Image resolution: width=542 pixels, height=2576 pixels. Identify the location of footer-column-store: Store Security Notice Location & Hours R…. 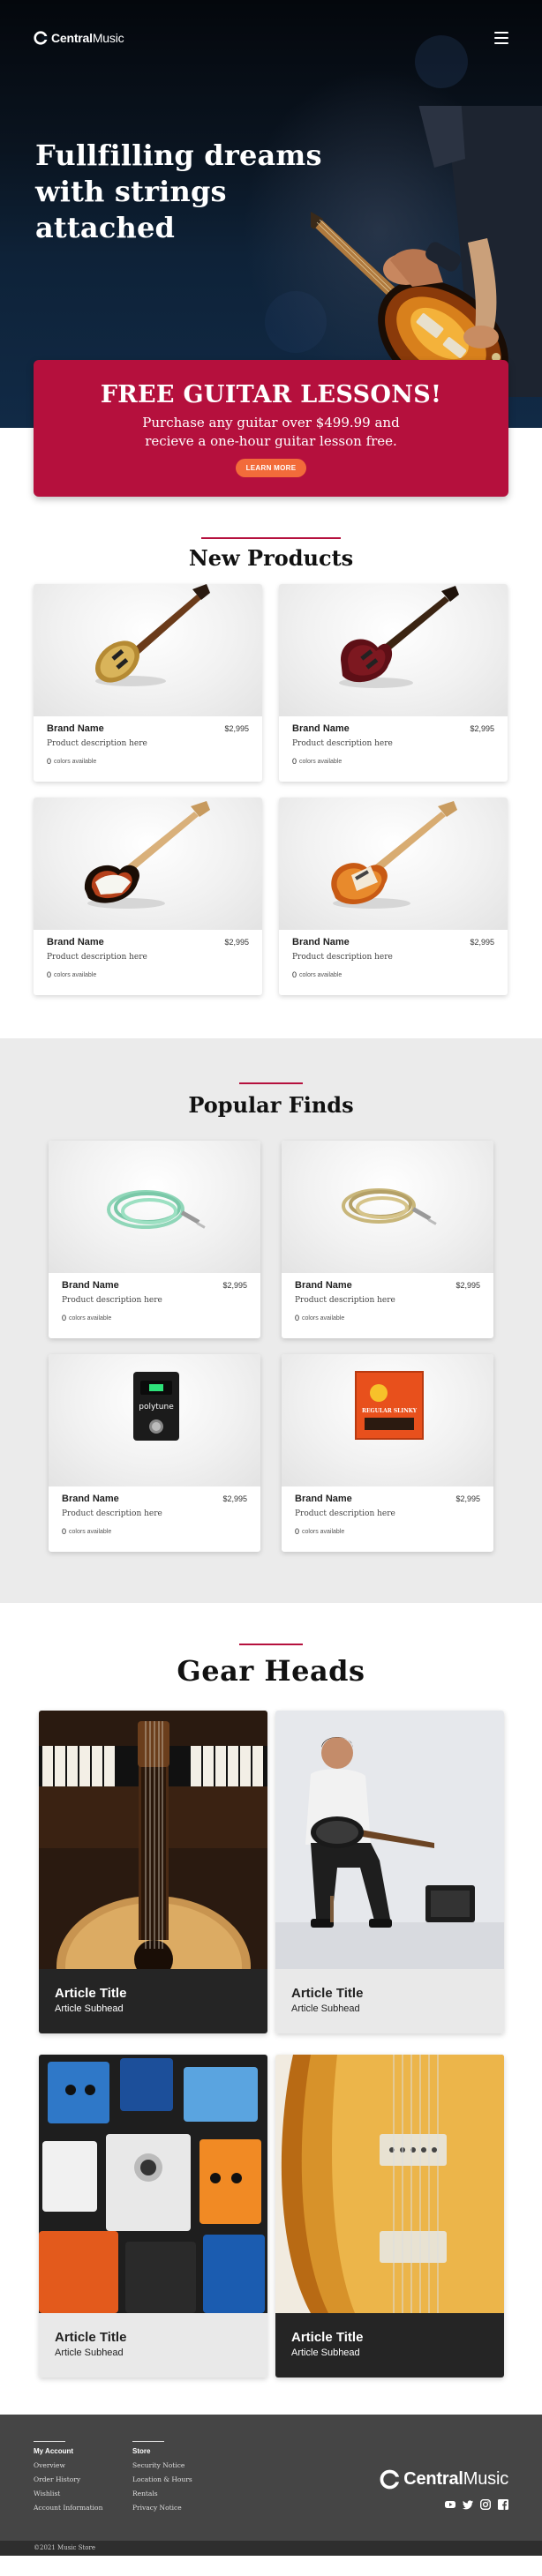
(162, 2478).